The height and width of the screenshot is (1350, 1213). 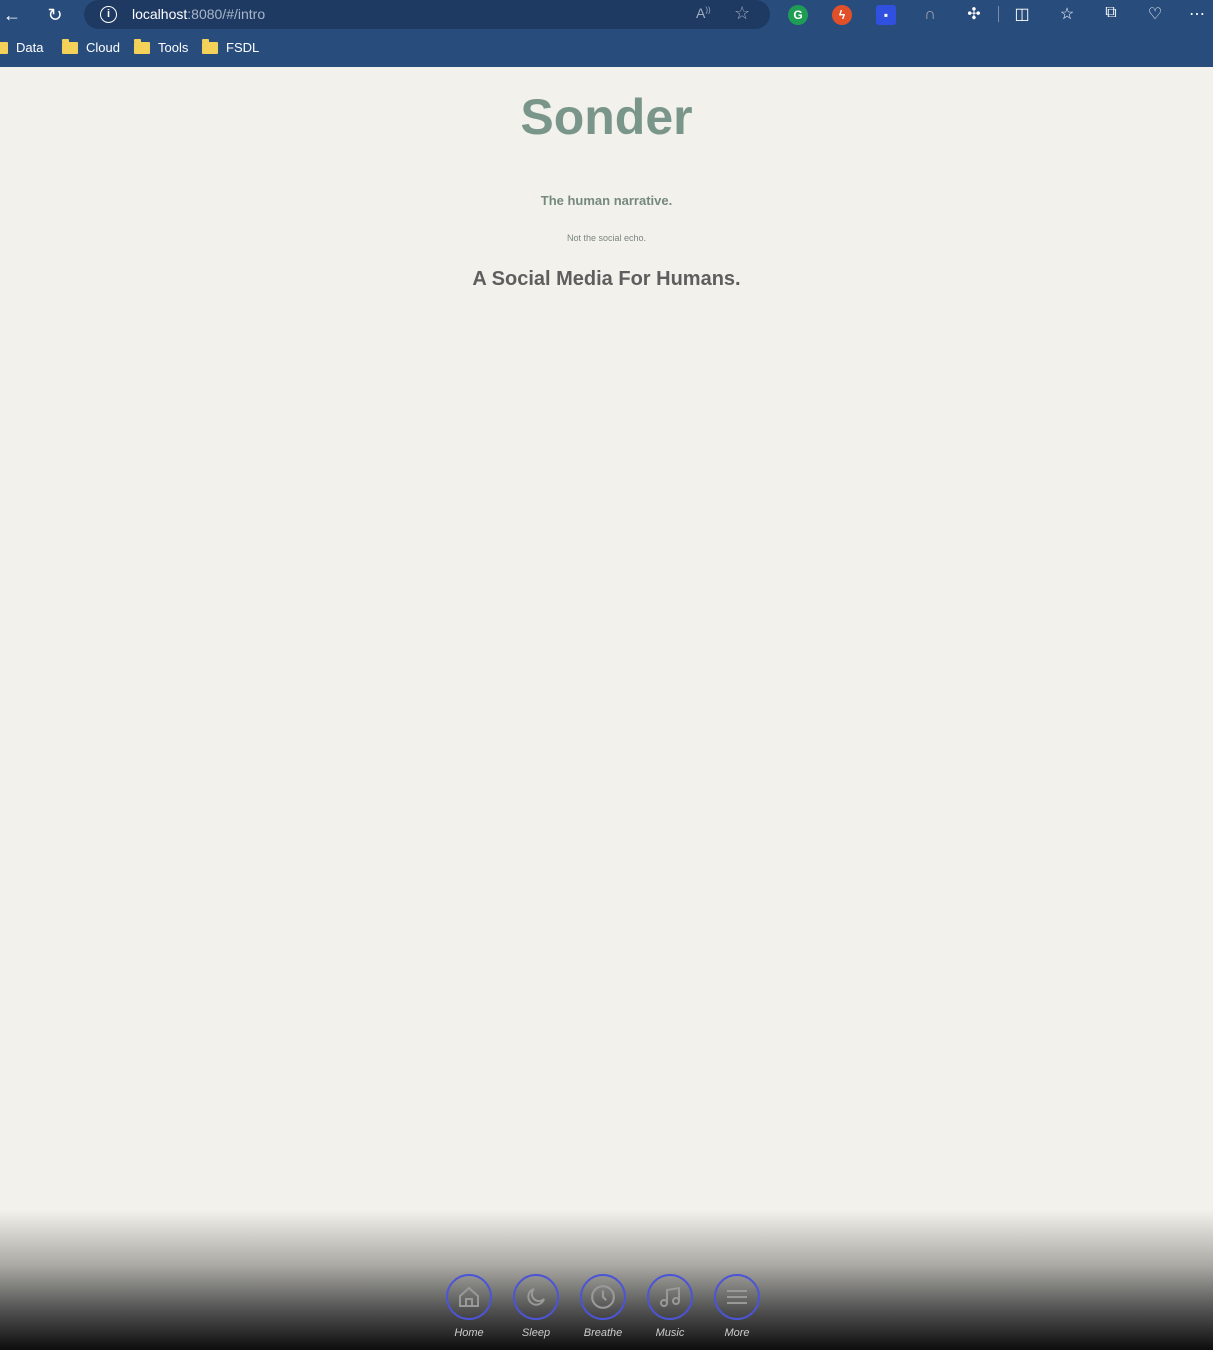 I want to click on nav-sleep: Sleep, so click(x=536, y=1306).